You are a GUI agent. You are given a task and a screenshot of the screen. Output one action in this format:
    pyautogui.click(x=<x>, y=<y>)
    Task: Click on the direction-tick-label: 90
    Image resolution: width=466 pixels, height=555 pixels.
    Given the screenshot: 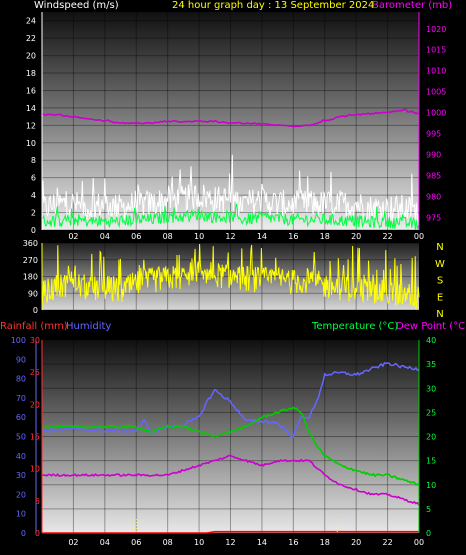 What is the action you would take?
    pyautogui.click(x=33, y=293)
    